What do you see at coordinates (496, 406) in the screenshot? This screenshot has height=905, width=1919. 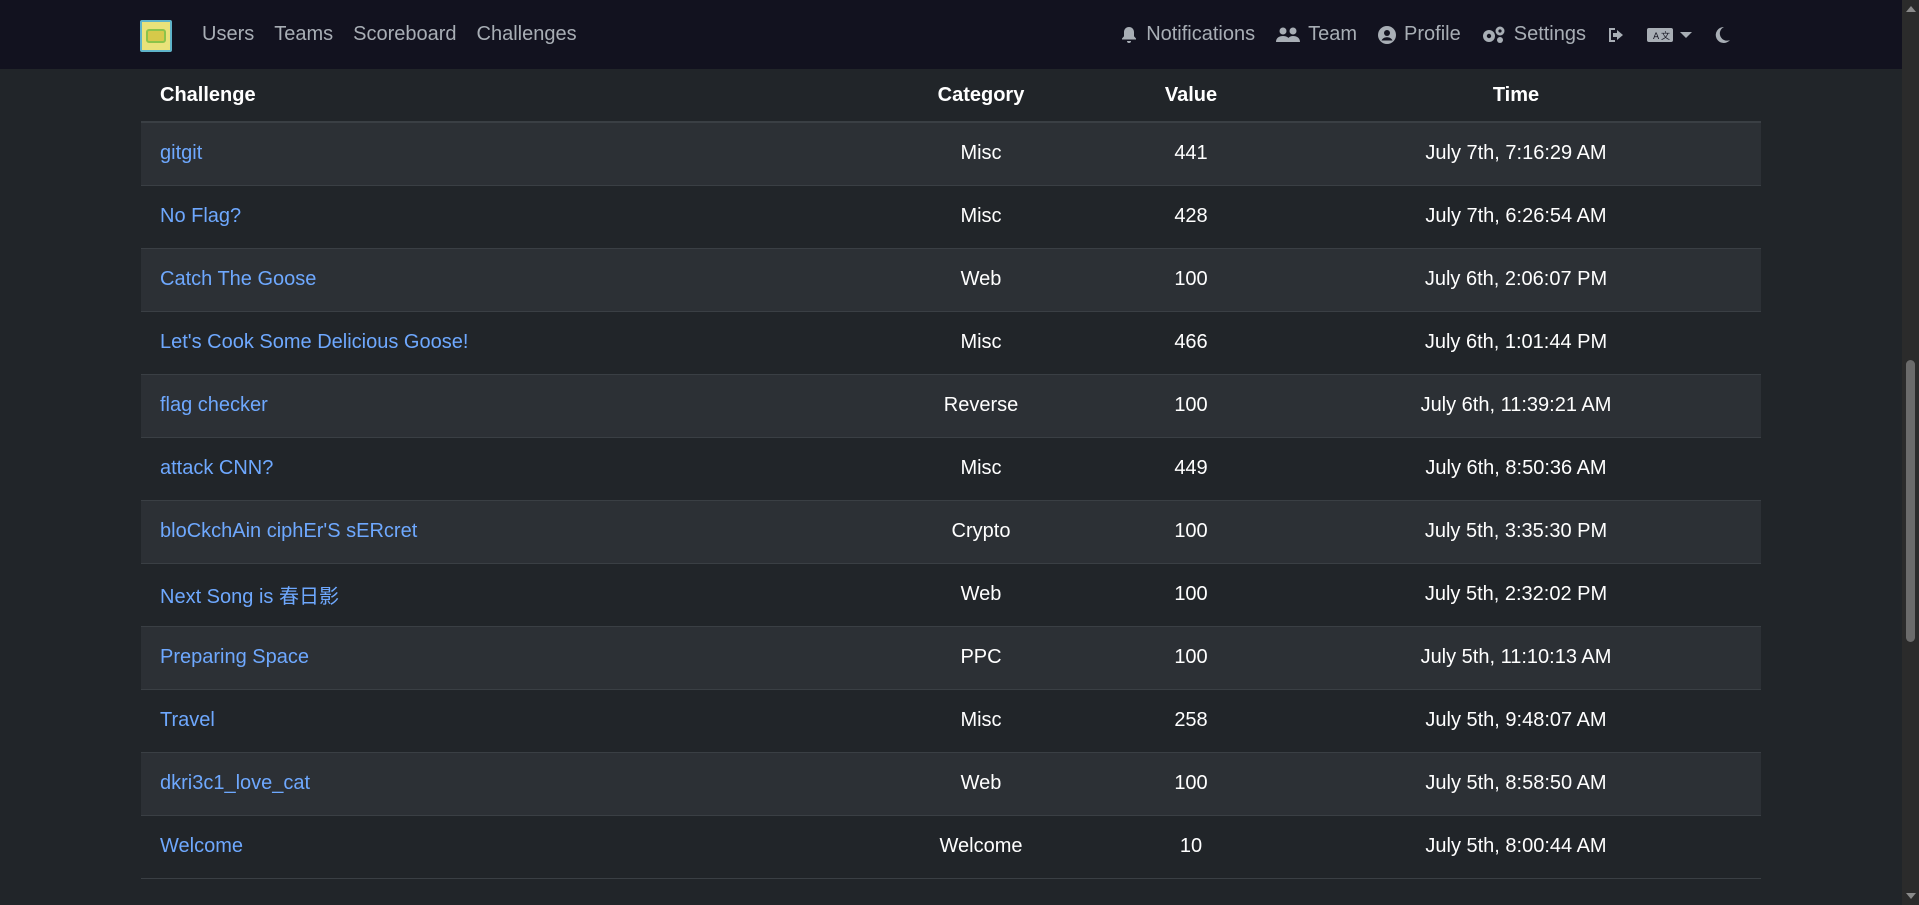 I see `challenge-cell: flag checker` at bounding box center [496, 406].